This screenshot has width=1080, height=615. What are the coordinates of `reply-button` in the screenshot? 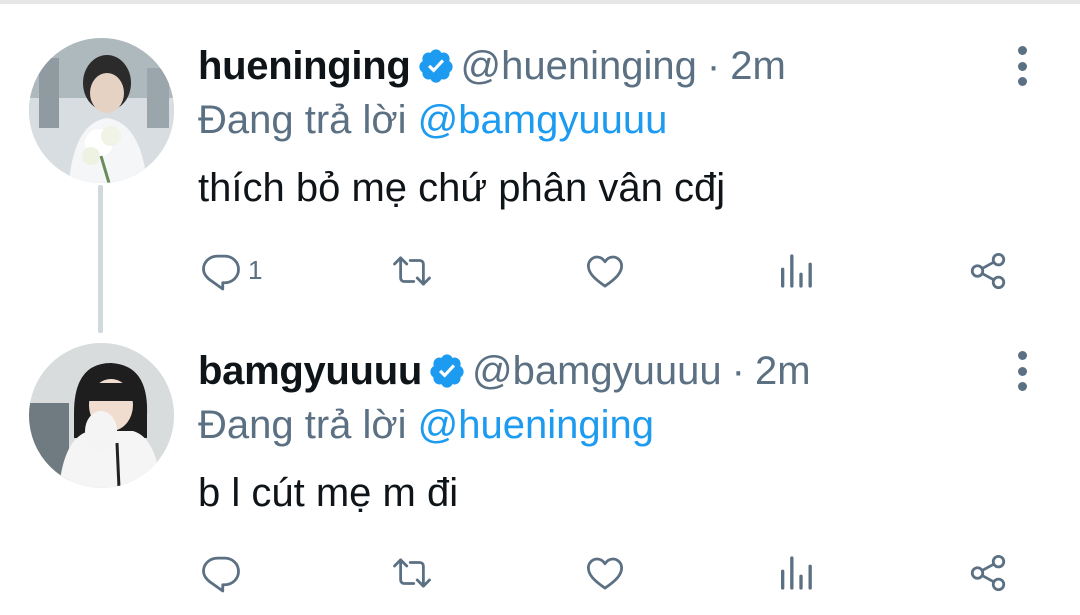 It's located at (224, 572).